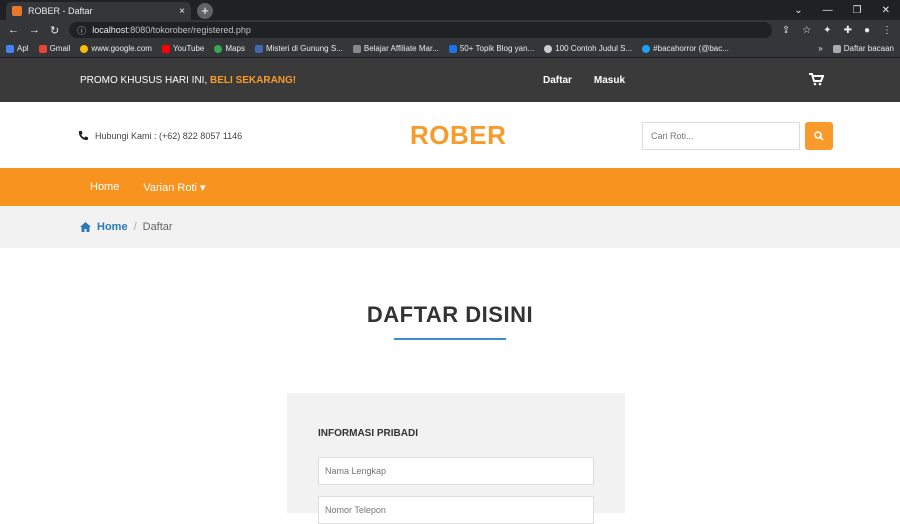 The height and width of the screenshot is (524, 900). Describe the element at coordinates (60, 11) in the screenshot. I see `tab-title: ROBER - Daftar` at that location.